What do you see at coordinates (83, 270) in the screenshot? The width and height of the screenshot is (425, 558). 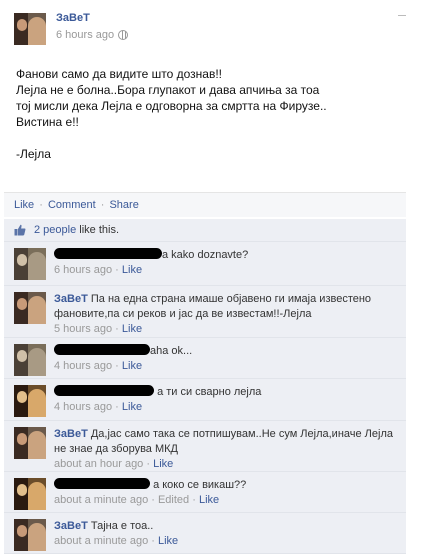 I see `comment-timestamp: 6 hours ago` at bounding box center [83, 270].